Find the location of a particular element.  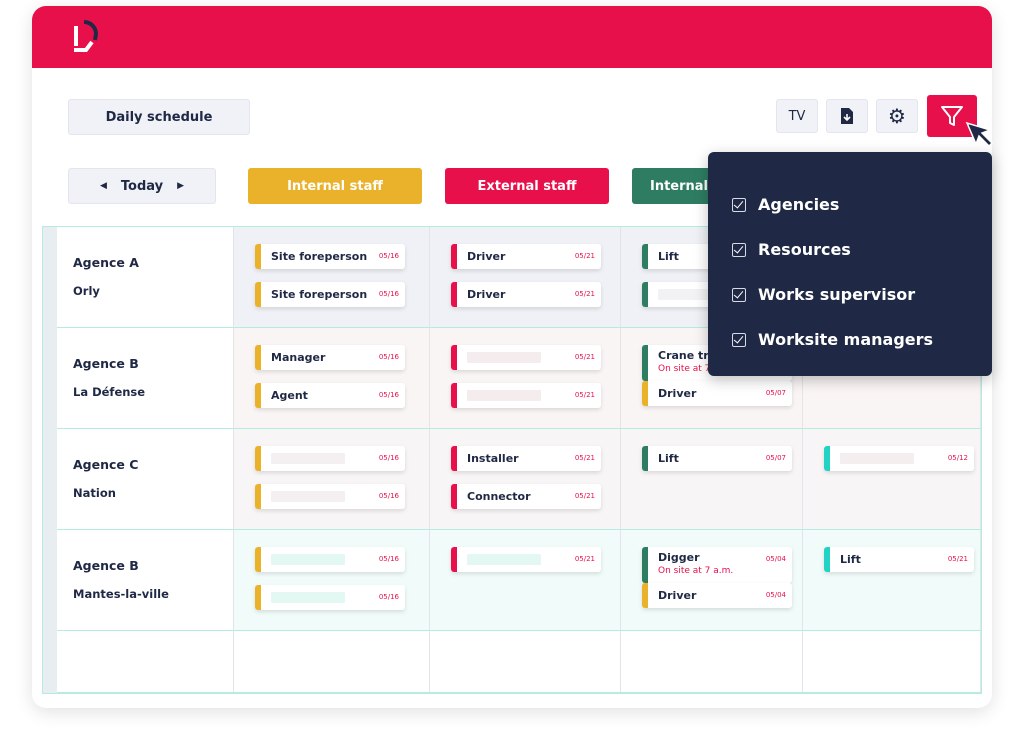

schedule-cell: Driver 05/21 Driver 05/21 is located at coordinates (525, 277).